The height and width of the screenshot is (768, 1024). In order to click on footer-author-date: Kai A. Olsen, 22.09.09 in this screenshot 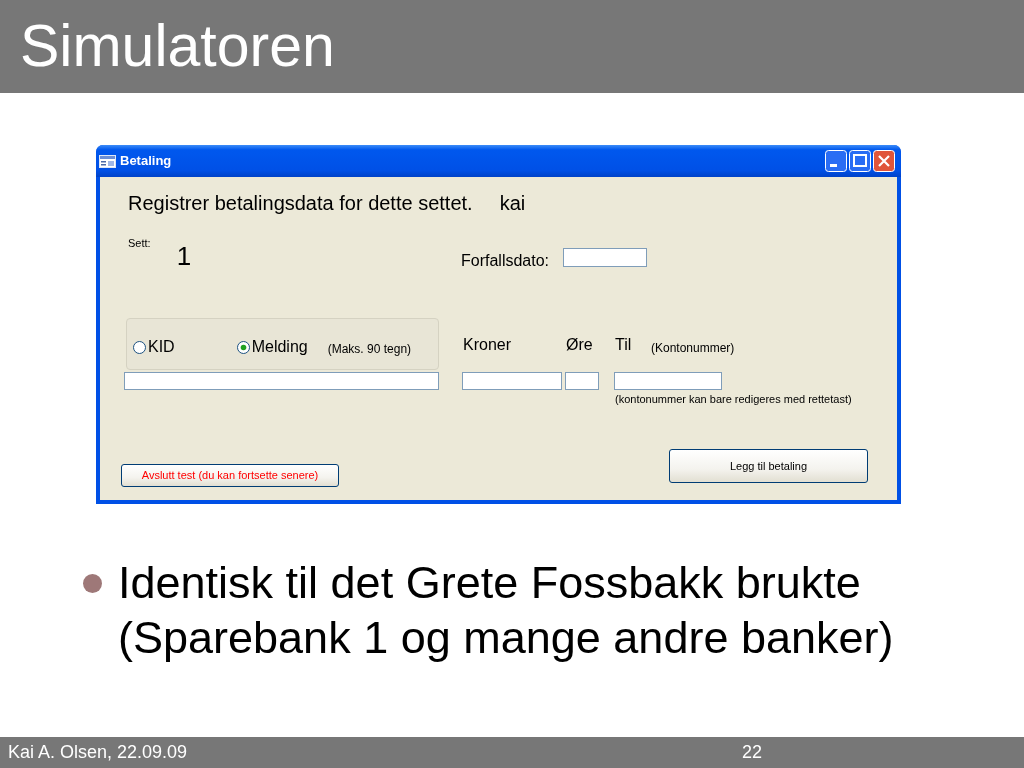, I will do `click(97, 752)`.